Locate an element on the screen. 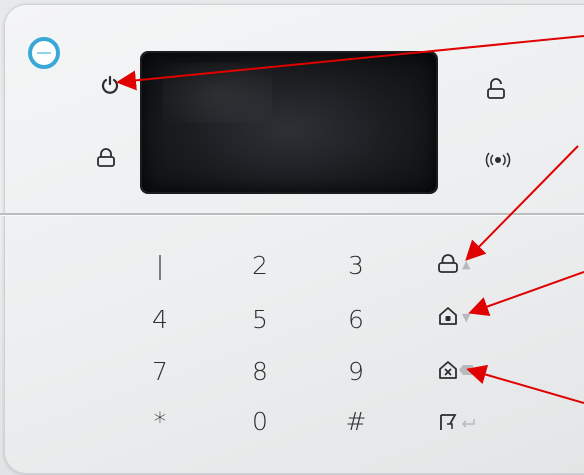  annotation-arrow-home-cancel is located at coordinates (525, 384).